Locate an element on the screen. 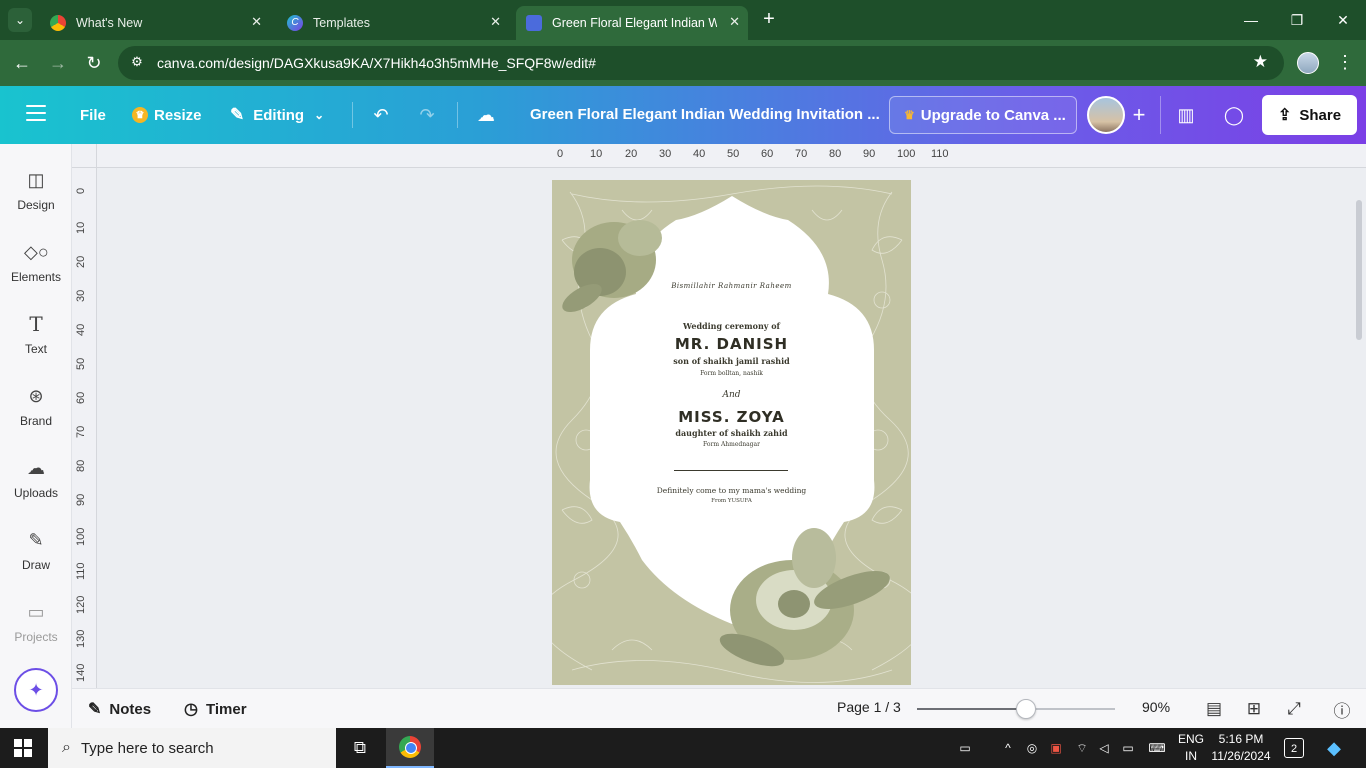  notification-icon: 2 is located at coordinates (1294, 748).